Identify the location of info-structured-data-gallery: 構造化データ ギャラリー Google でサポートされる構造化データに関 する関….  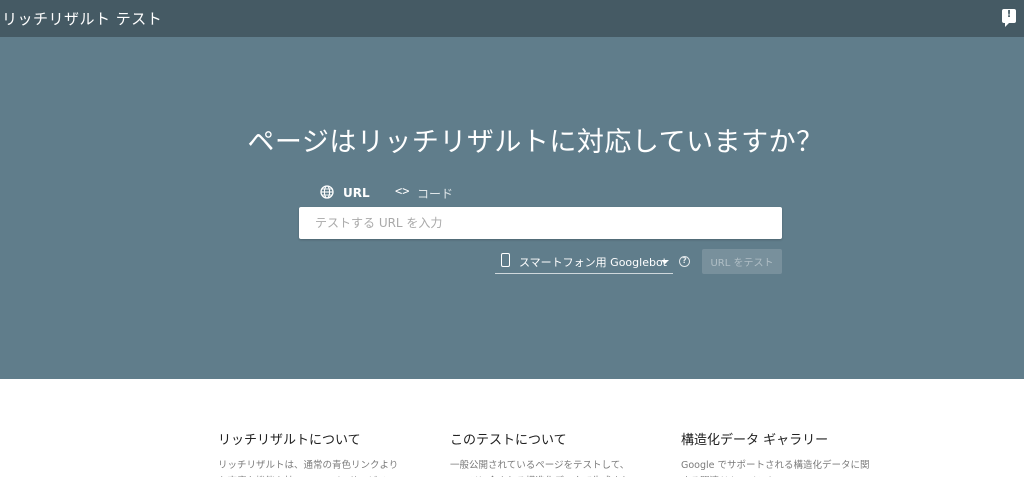
(781, 453).